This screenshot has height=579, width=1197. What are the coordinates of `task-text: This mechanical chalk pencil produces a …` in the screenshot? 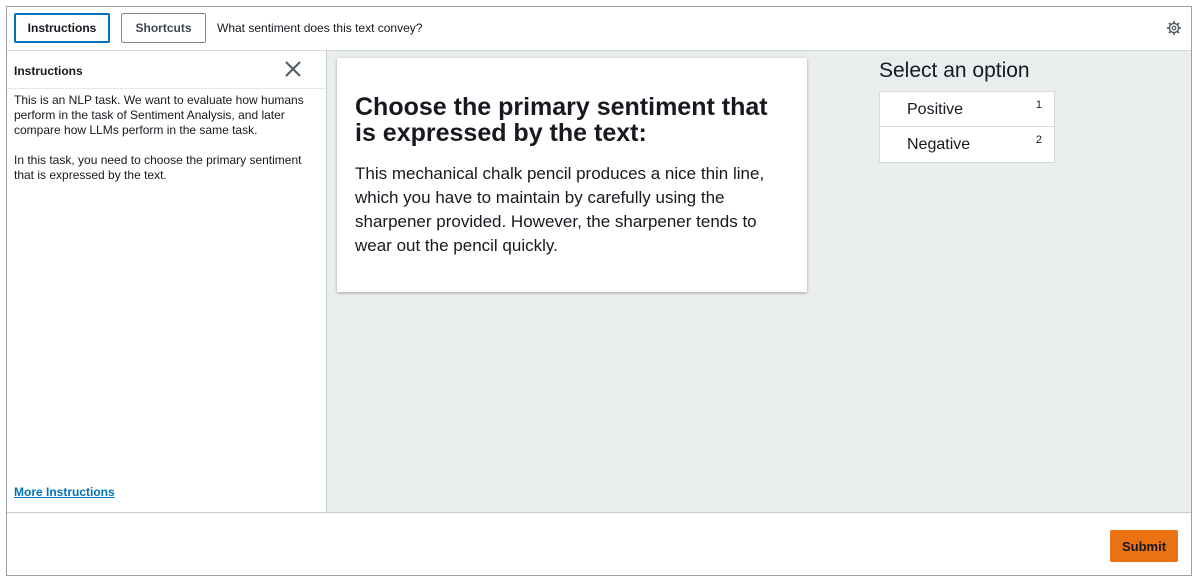 It's located at (560, 209).